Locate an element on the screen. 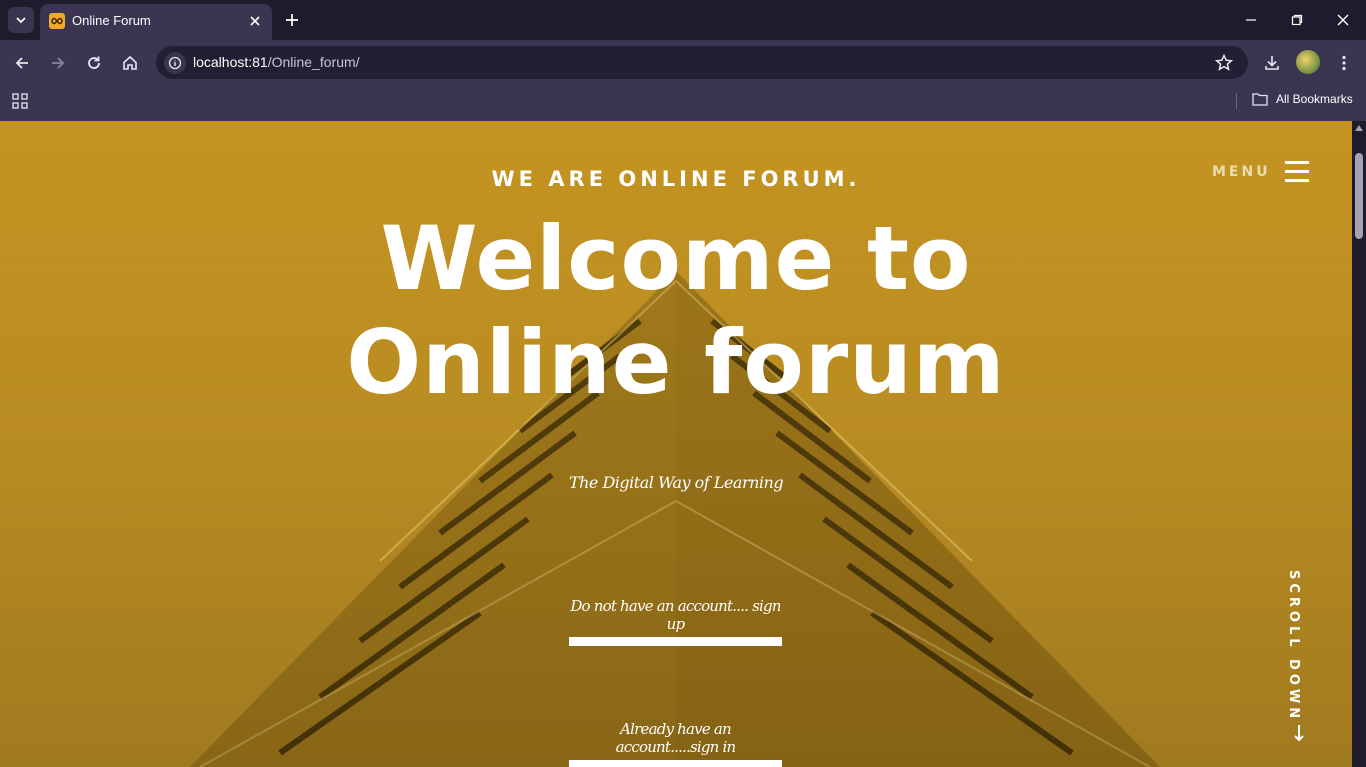  download-icon is located at coordinates (1272, 63).